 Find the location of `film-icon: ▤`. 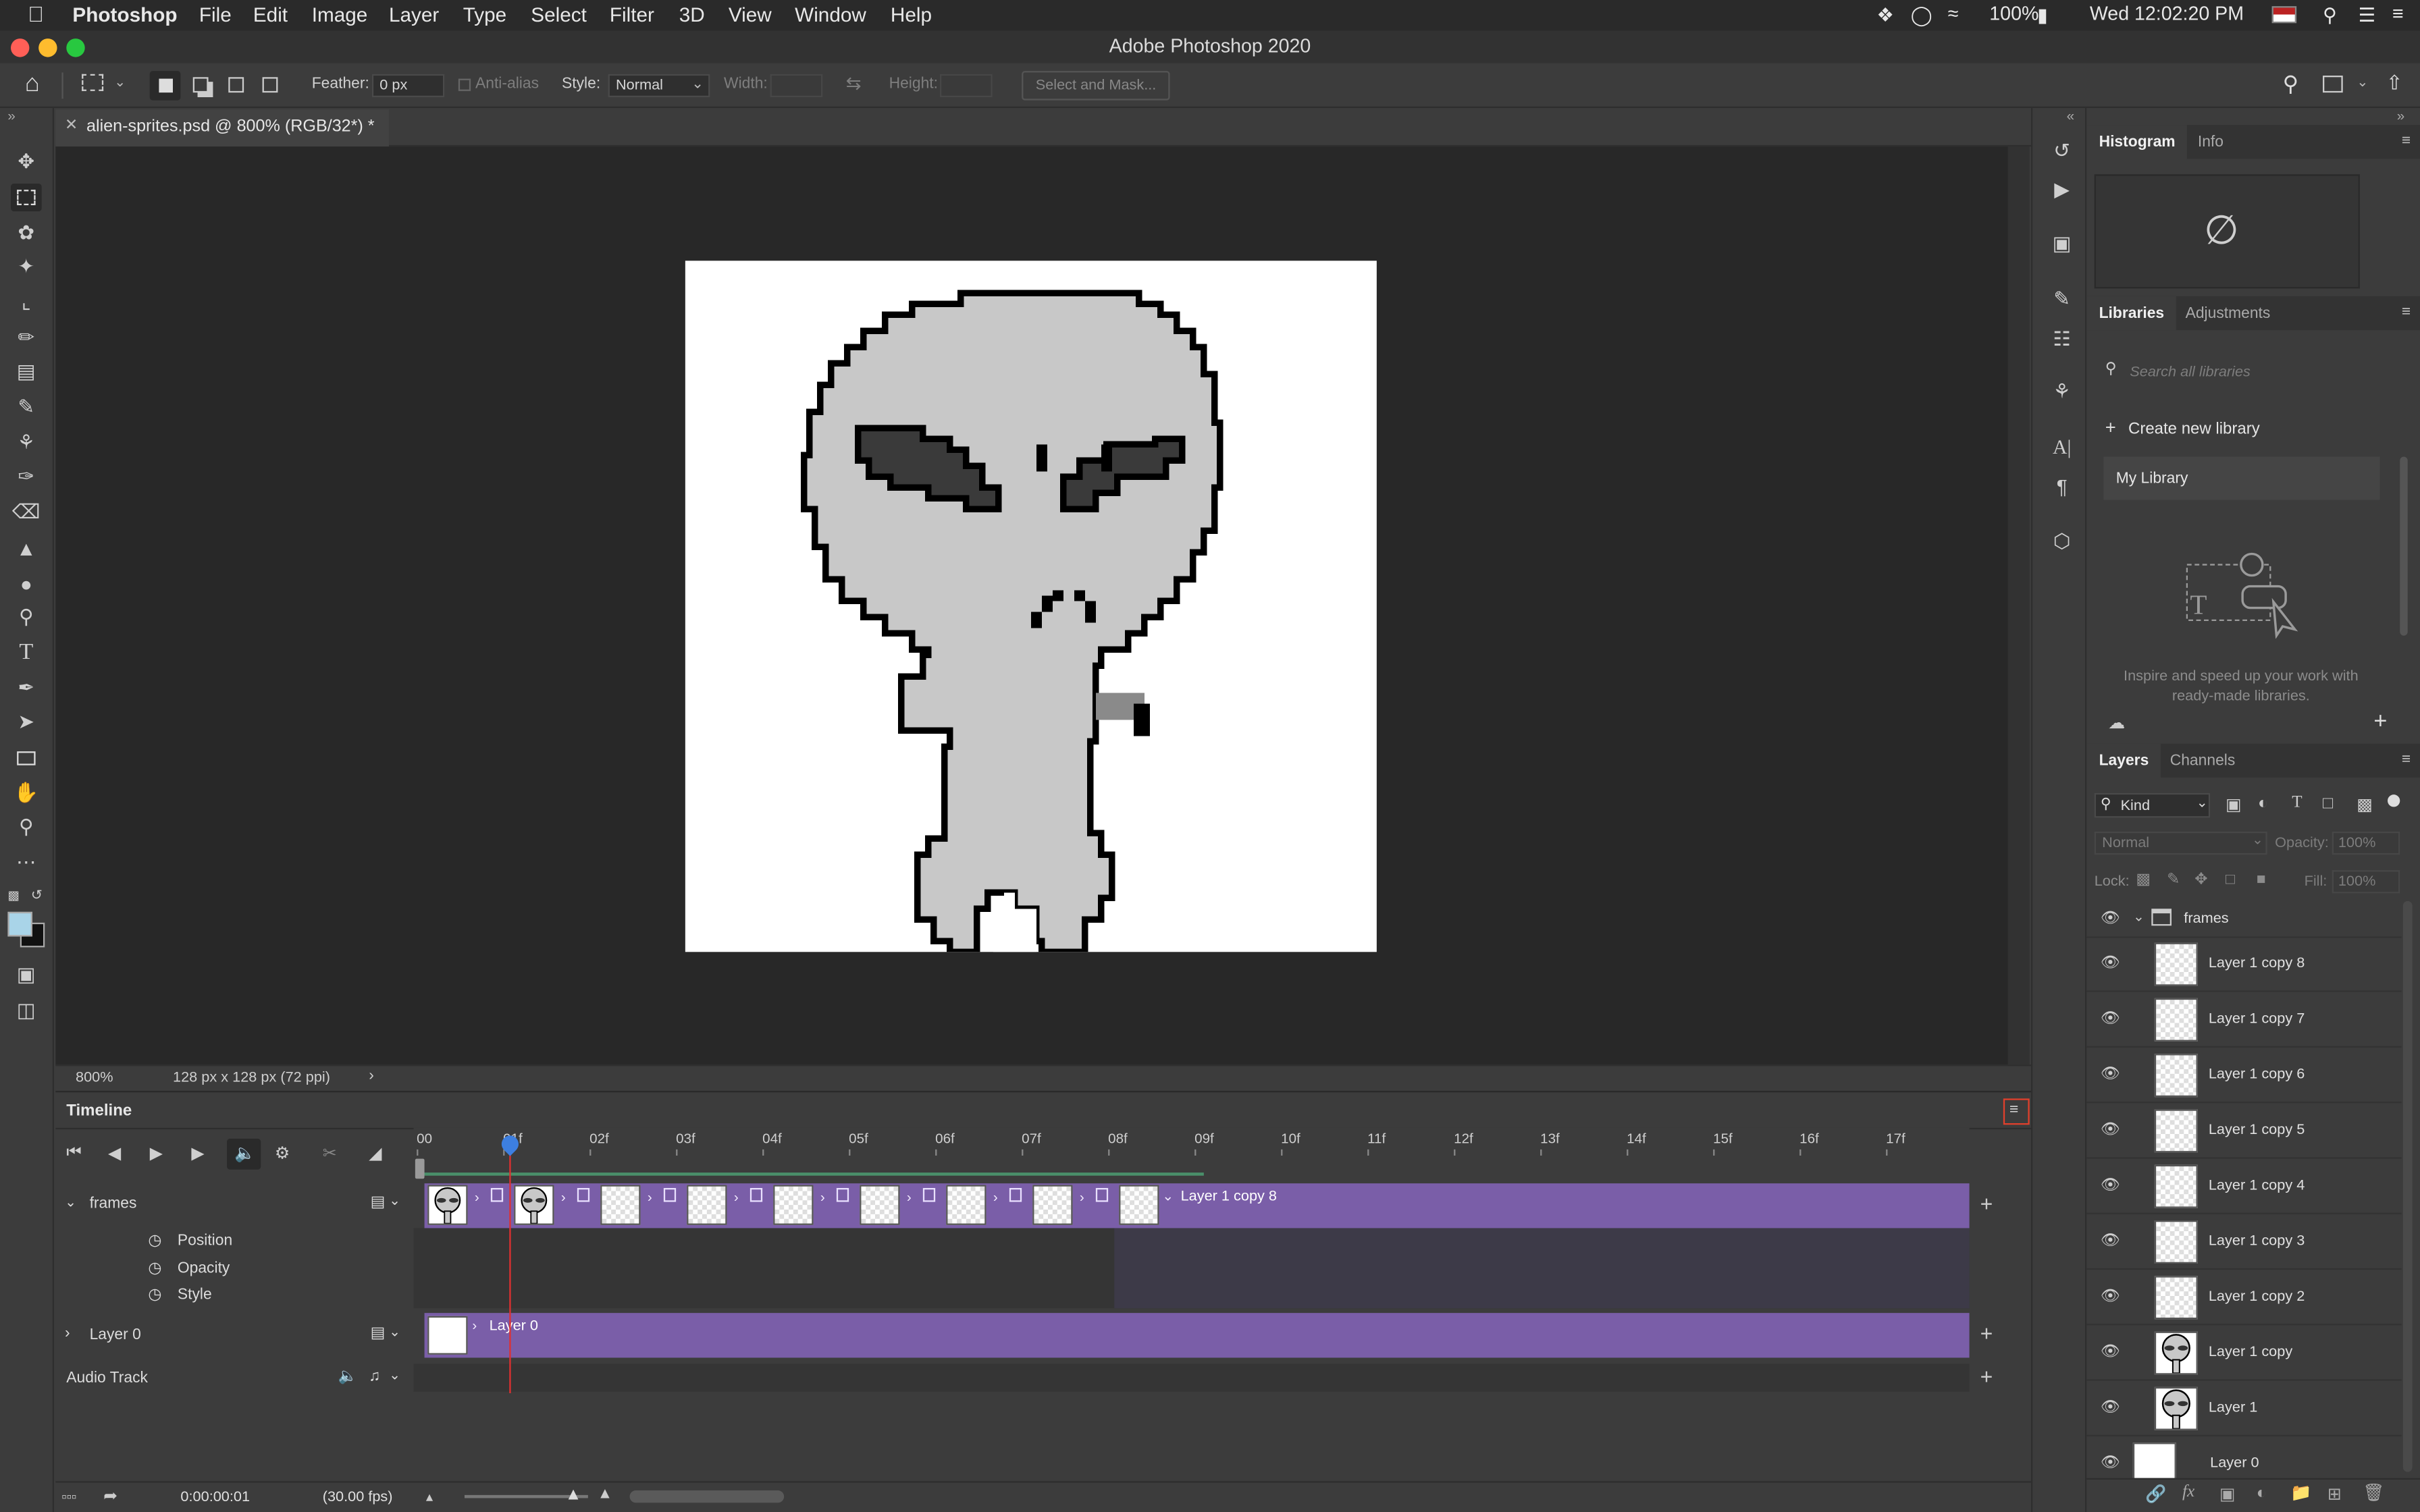

film-icon: ▤ is located at coordinates (378, 1202).